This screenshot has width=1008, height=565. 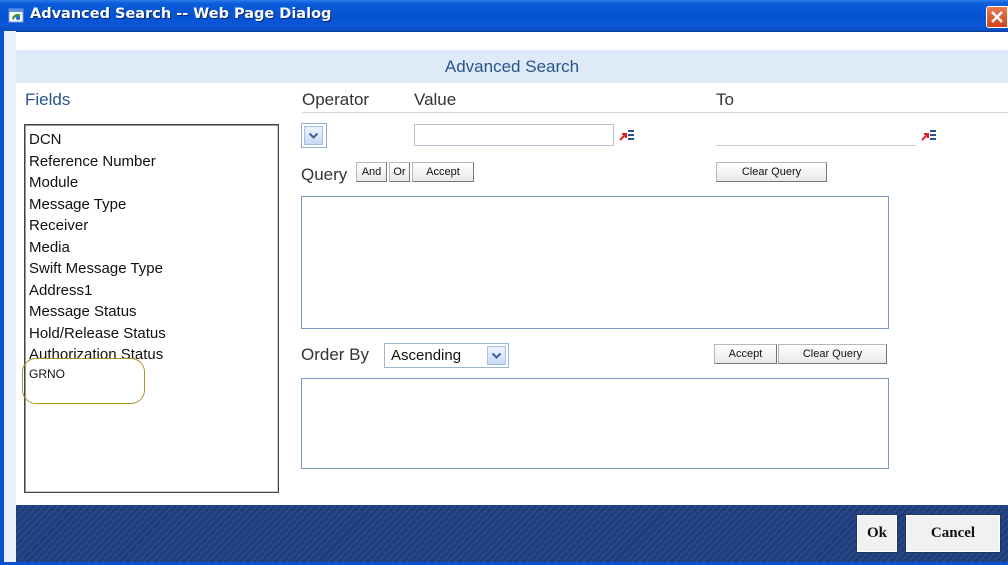 What do you see at coordinates (953, 533) in the screenshot?
I see `cancel-button: Cancel` at bounding box center [953, 533].